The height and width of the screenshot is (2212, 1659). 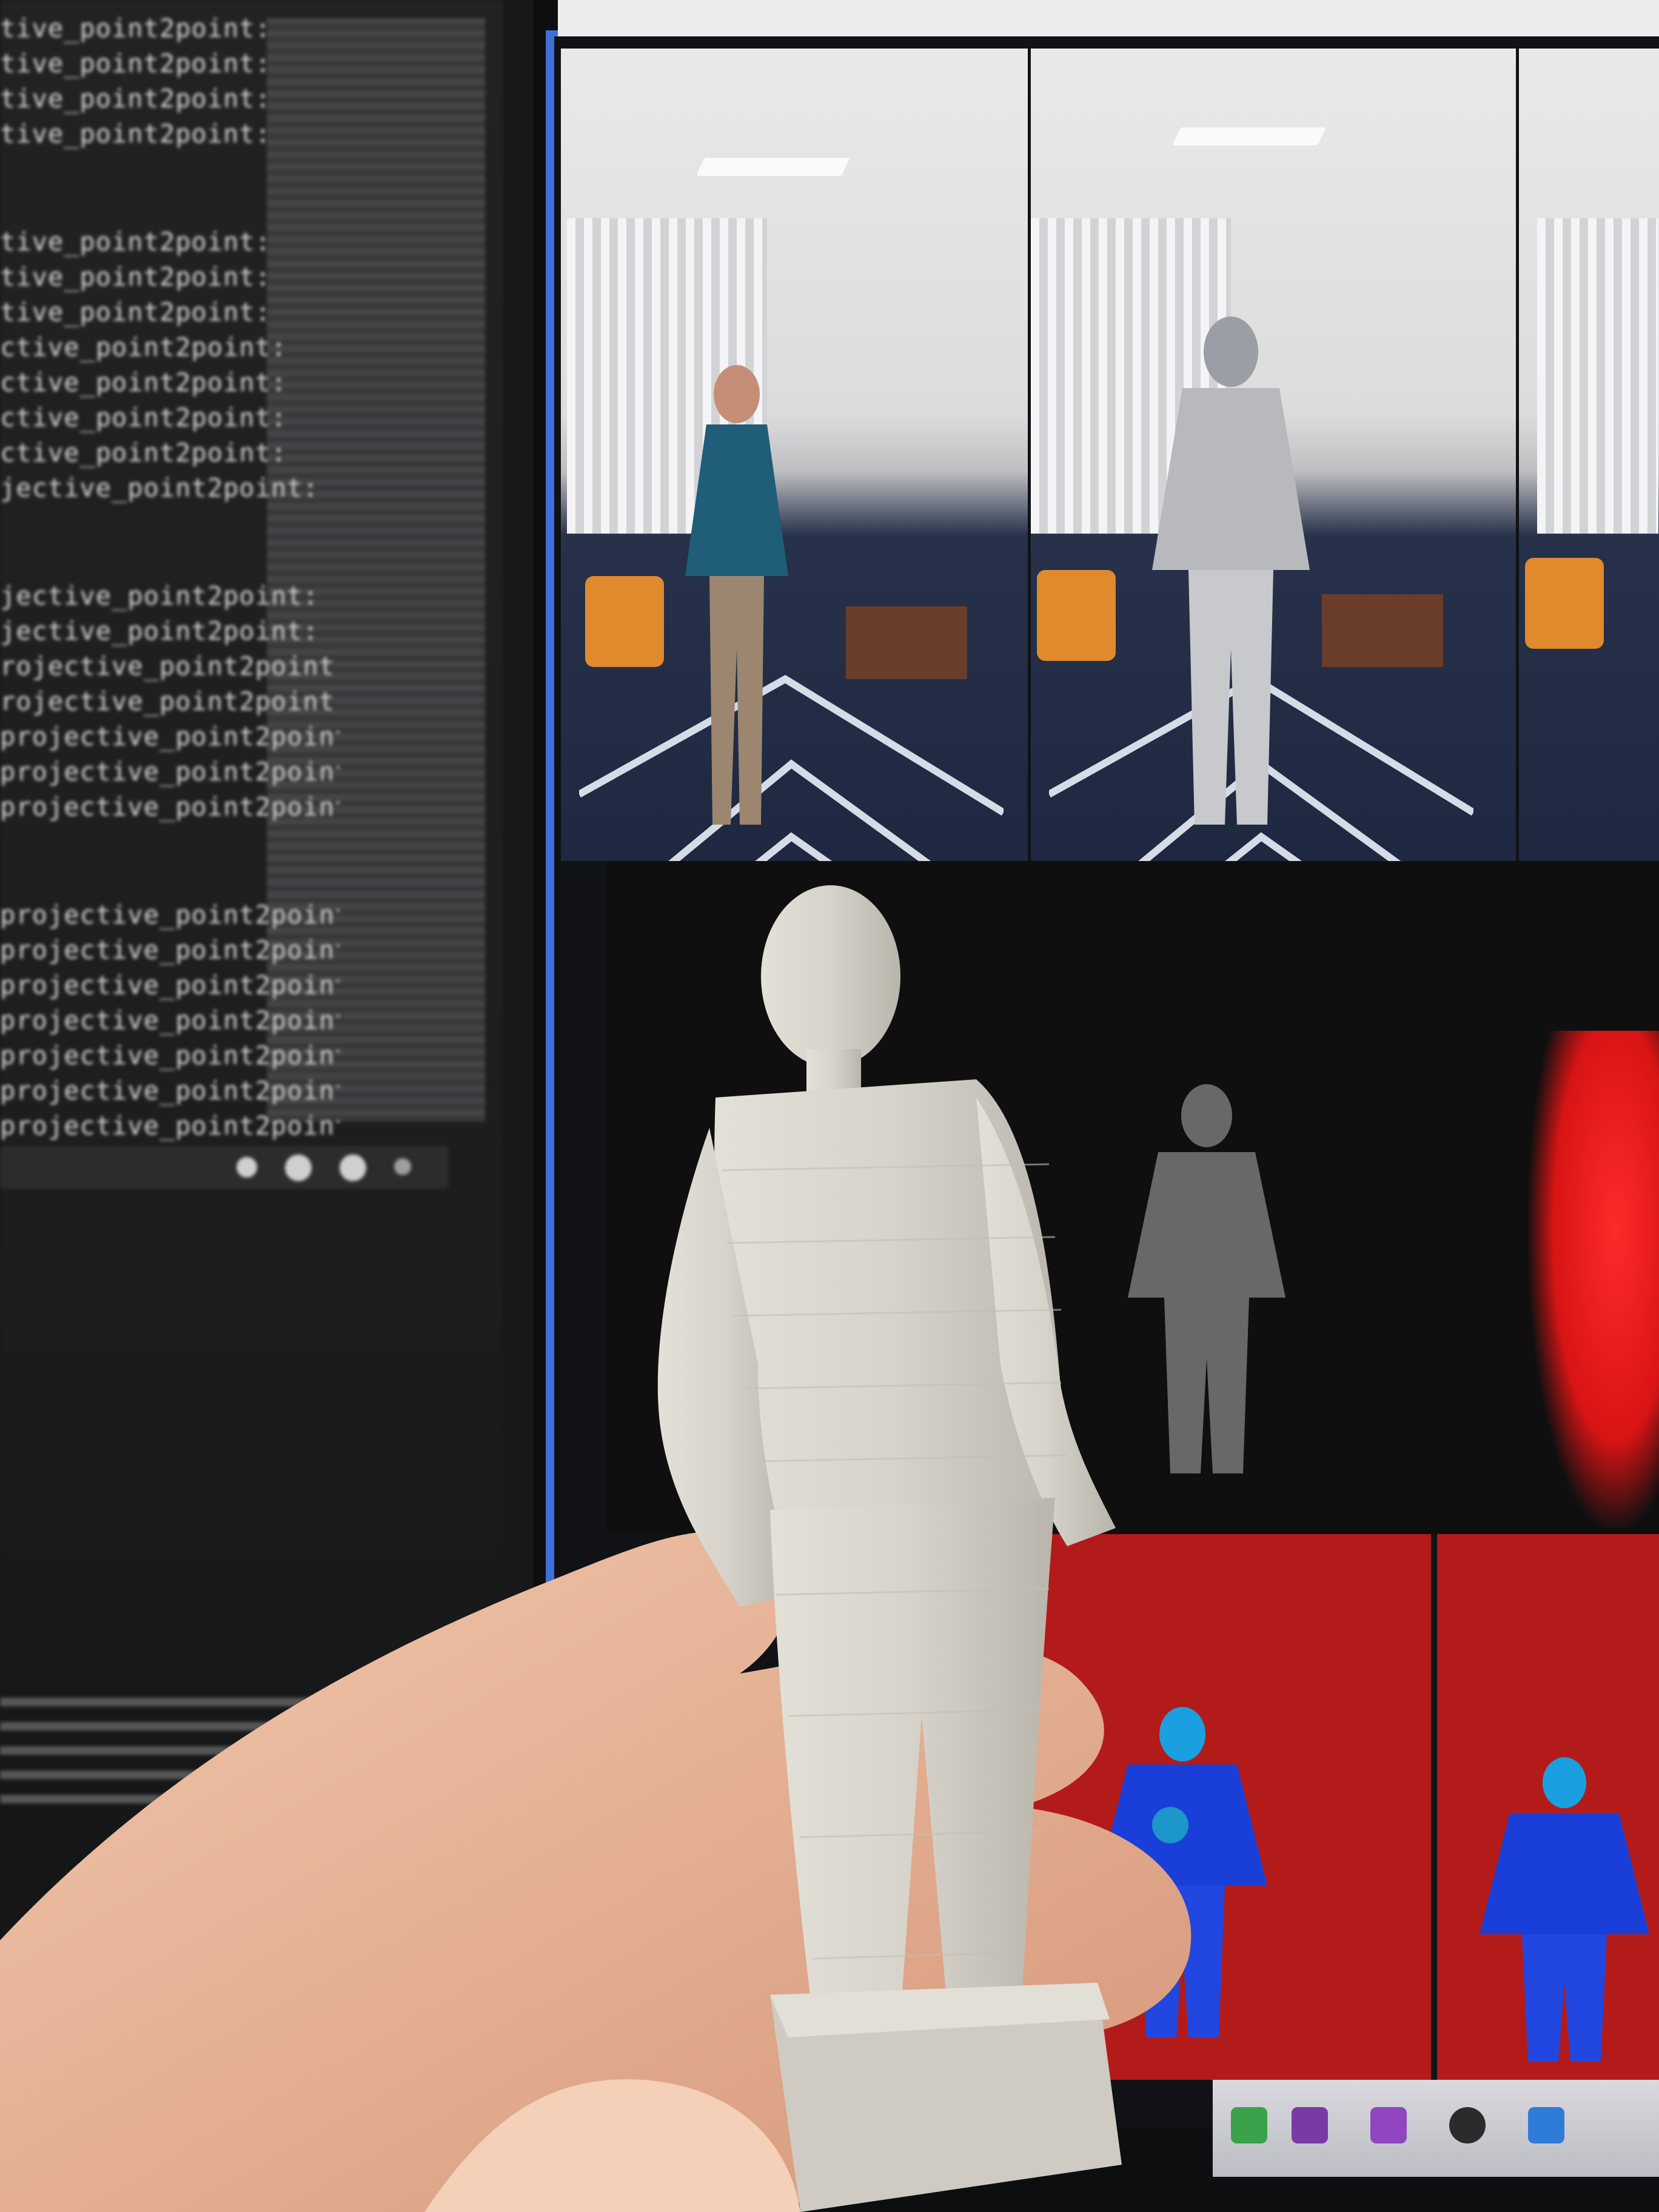 What do you see at coordinates (1310, 2125) in the screenshot?
I see `app-icon-purple` at bounding box center [1310, 2125].